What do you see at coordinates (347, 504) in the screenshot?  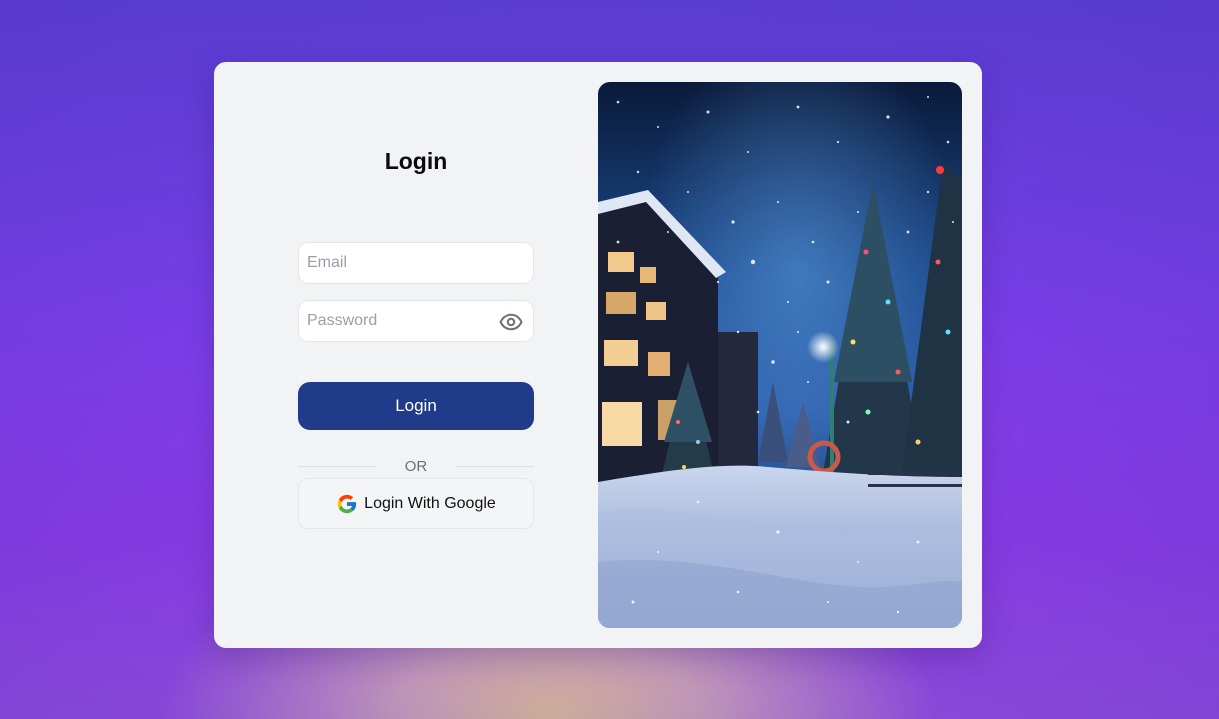 I see `google-icon` at bounding box center [347, 504].